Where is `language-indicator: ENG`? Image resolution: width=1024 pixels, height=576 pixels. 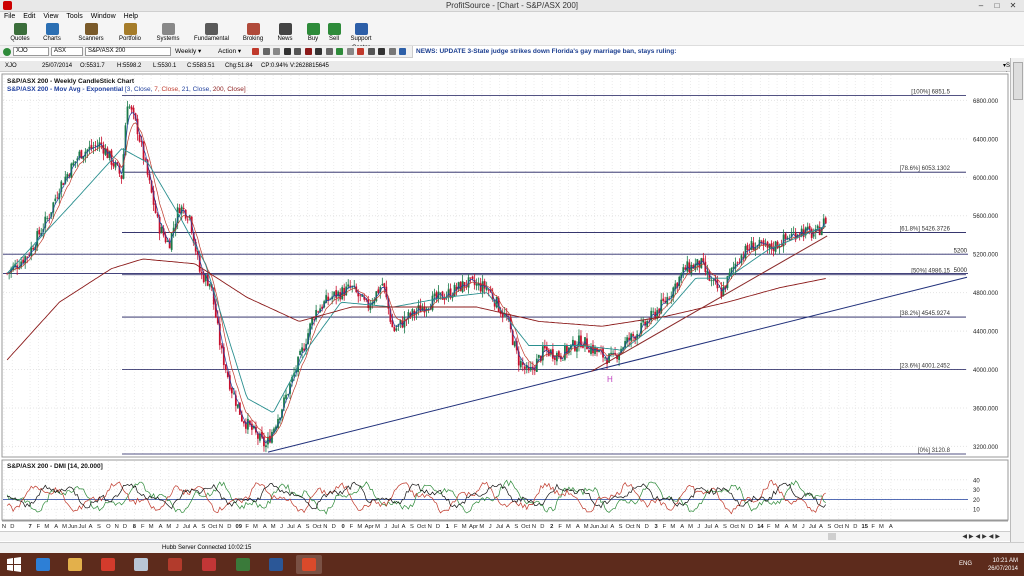 language-indicator: ENG is located at coordinates (965, 564).